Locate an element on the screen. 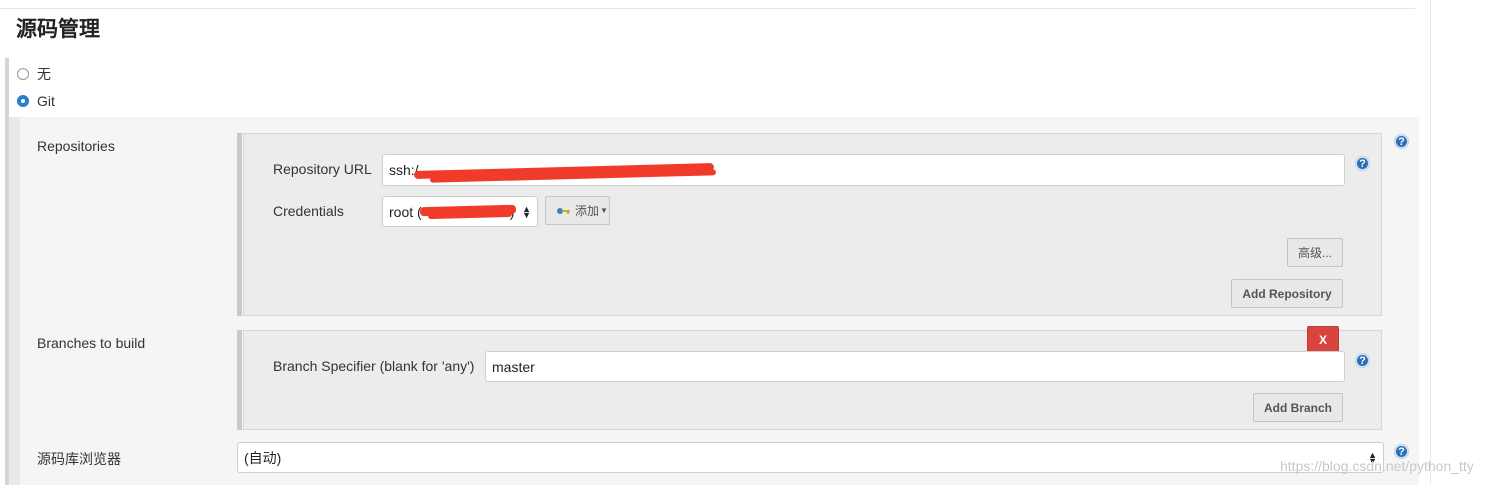 The height and width of the screenshot is (485, 1506). scm-option-none-label: 无 is located at coordinates (44, 74).